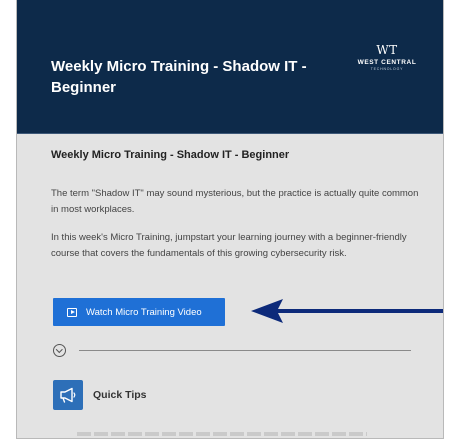 The image size is (454, 439). What do you see at coordinates (72, 312) in the screenshot?
I see `play-icon` at bounding box center [72, 312].